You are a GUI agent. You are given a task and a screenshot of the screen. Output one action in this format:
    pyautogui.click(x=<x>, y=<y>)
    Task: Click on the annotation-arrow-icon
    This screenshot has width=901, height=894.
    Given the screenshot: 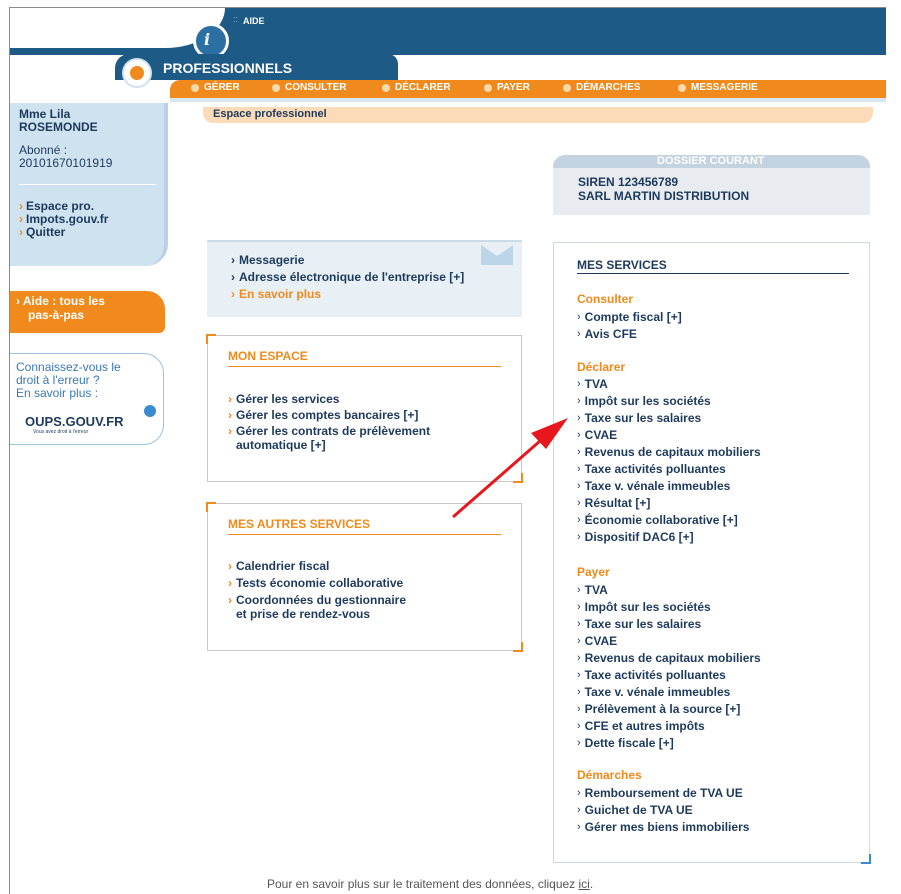 What is the action you would take?
    pyautogui.click(x=510, y=468)
    